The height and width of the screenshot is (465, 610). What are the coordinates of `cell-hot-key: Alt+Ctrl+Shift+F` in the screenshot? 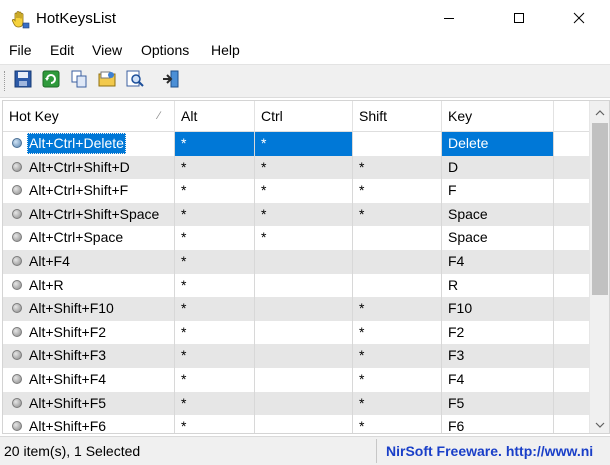 It's located at (89, 191).